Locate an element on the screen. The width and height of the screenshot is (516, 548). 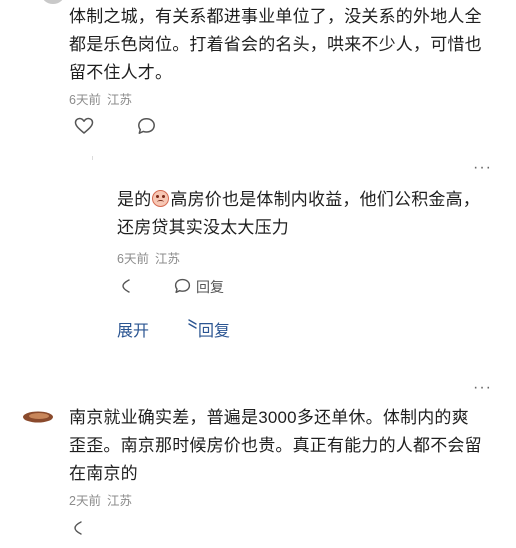
comment-text-line: 留不住人才。 is located at coordinates (121, 72).